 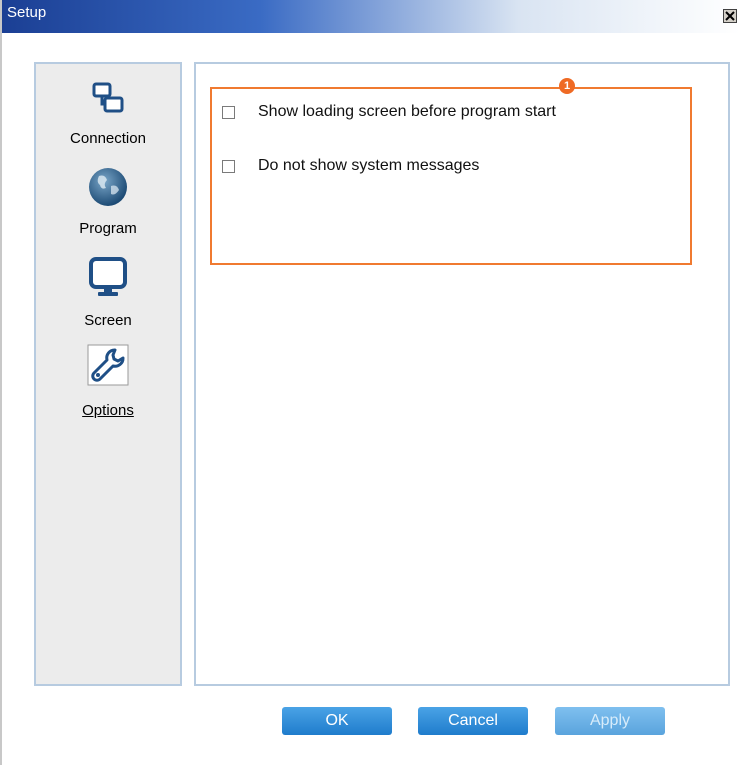 What do you see at coordinates (228, 166) in the screenshot?
I see `hide-system-messages-checkbox` at bounding box center [228, 166].